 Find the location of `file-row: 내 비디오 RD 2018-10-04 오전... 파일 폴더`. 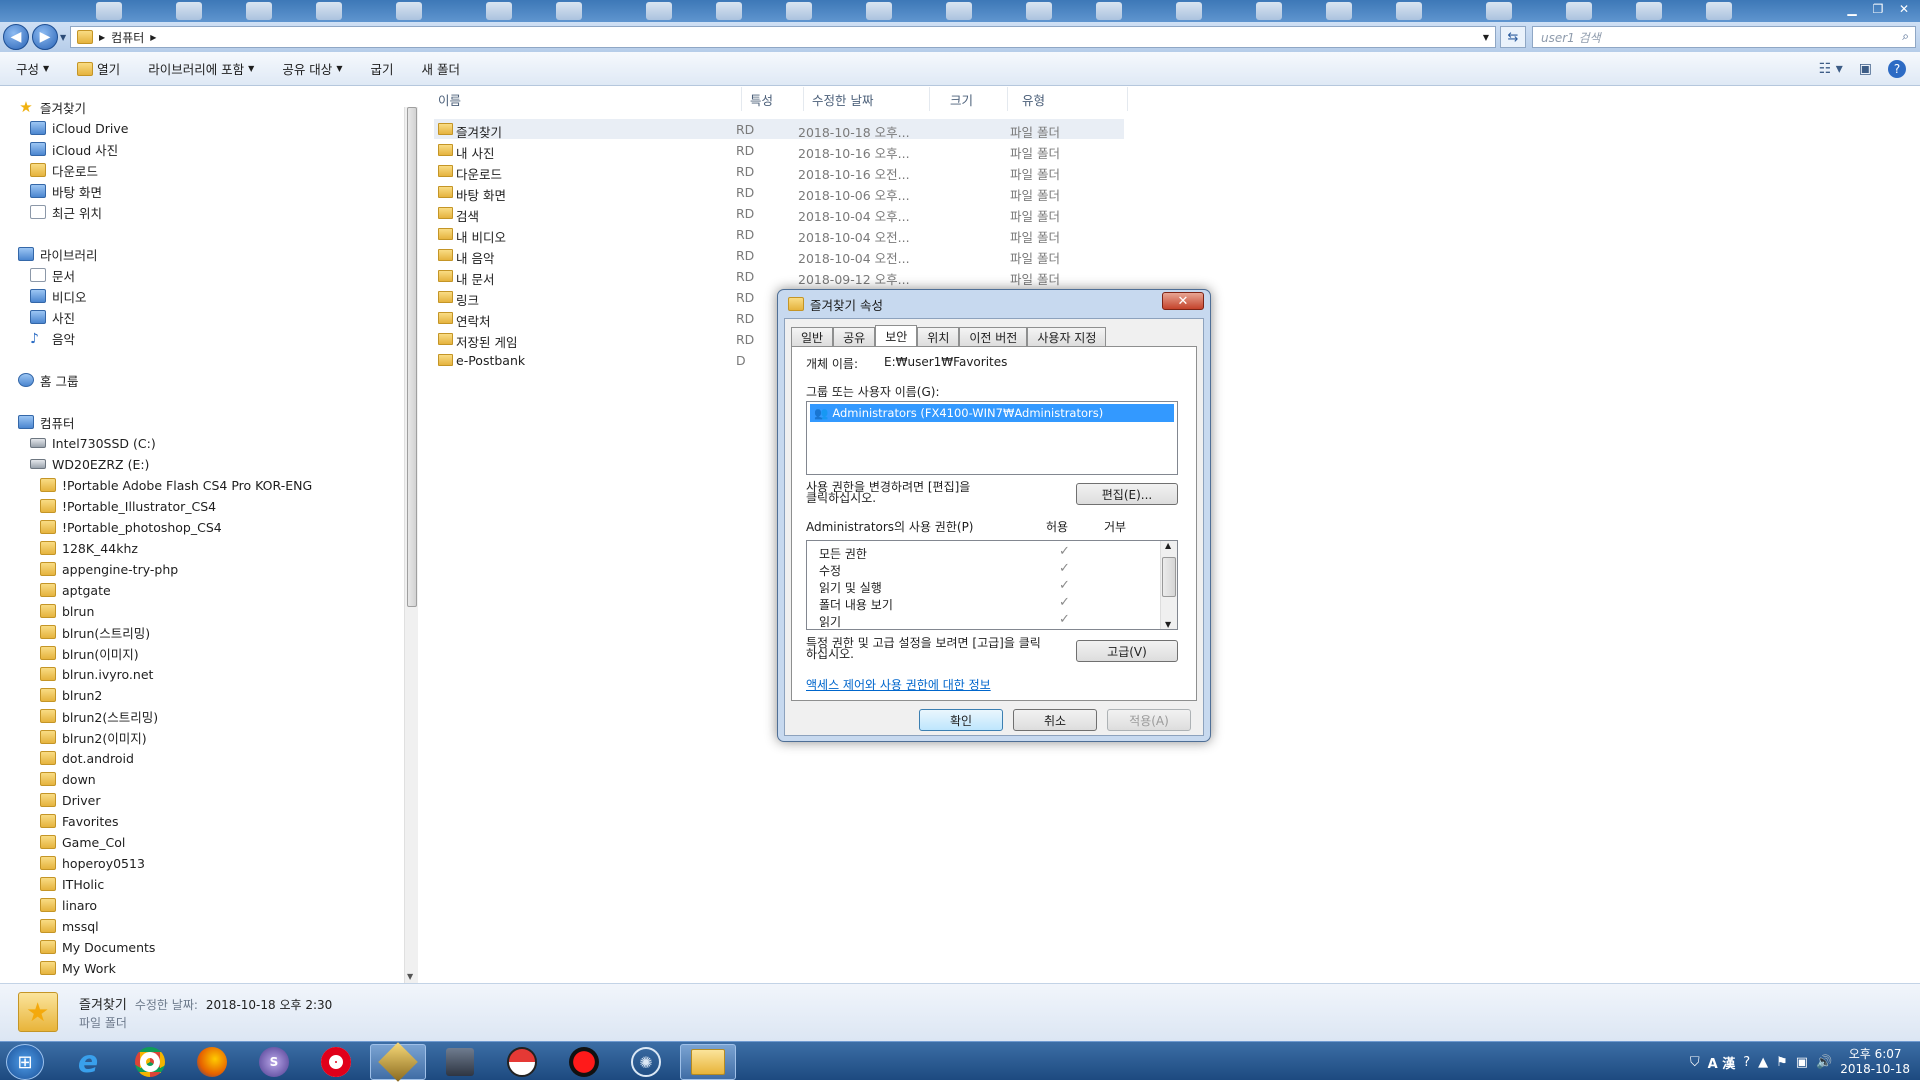

file-row: 내 비디오 RD 2018-10-04 오전... 파일 폴더 is located at coordinates (779, 234).